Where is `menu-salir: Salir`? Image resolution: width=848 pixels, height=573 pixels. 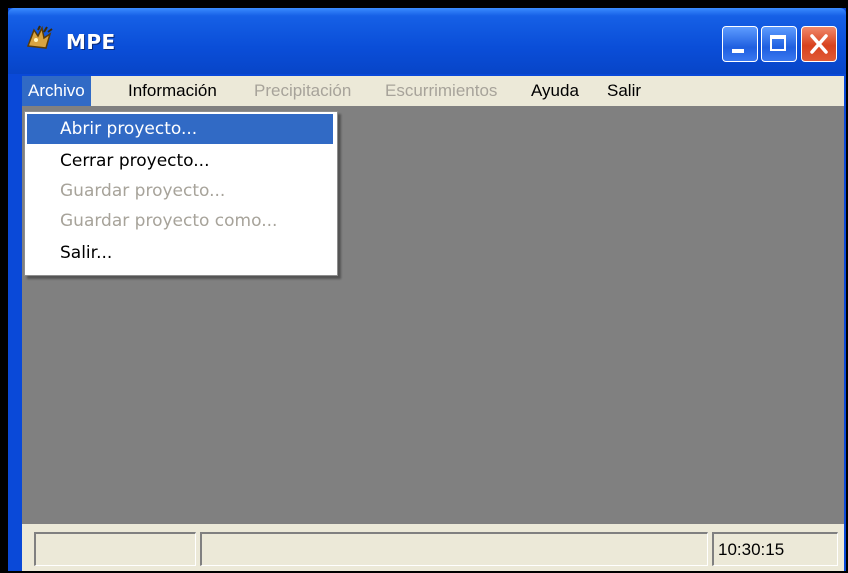 menu-salir: Salir is located at coordinates (624, 91).